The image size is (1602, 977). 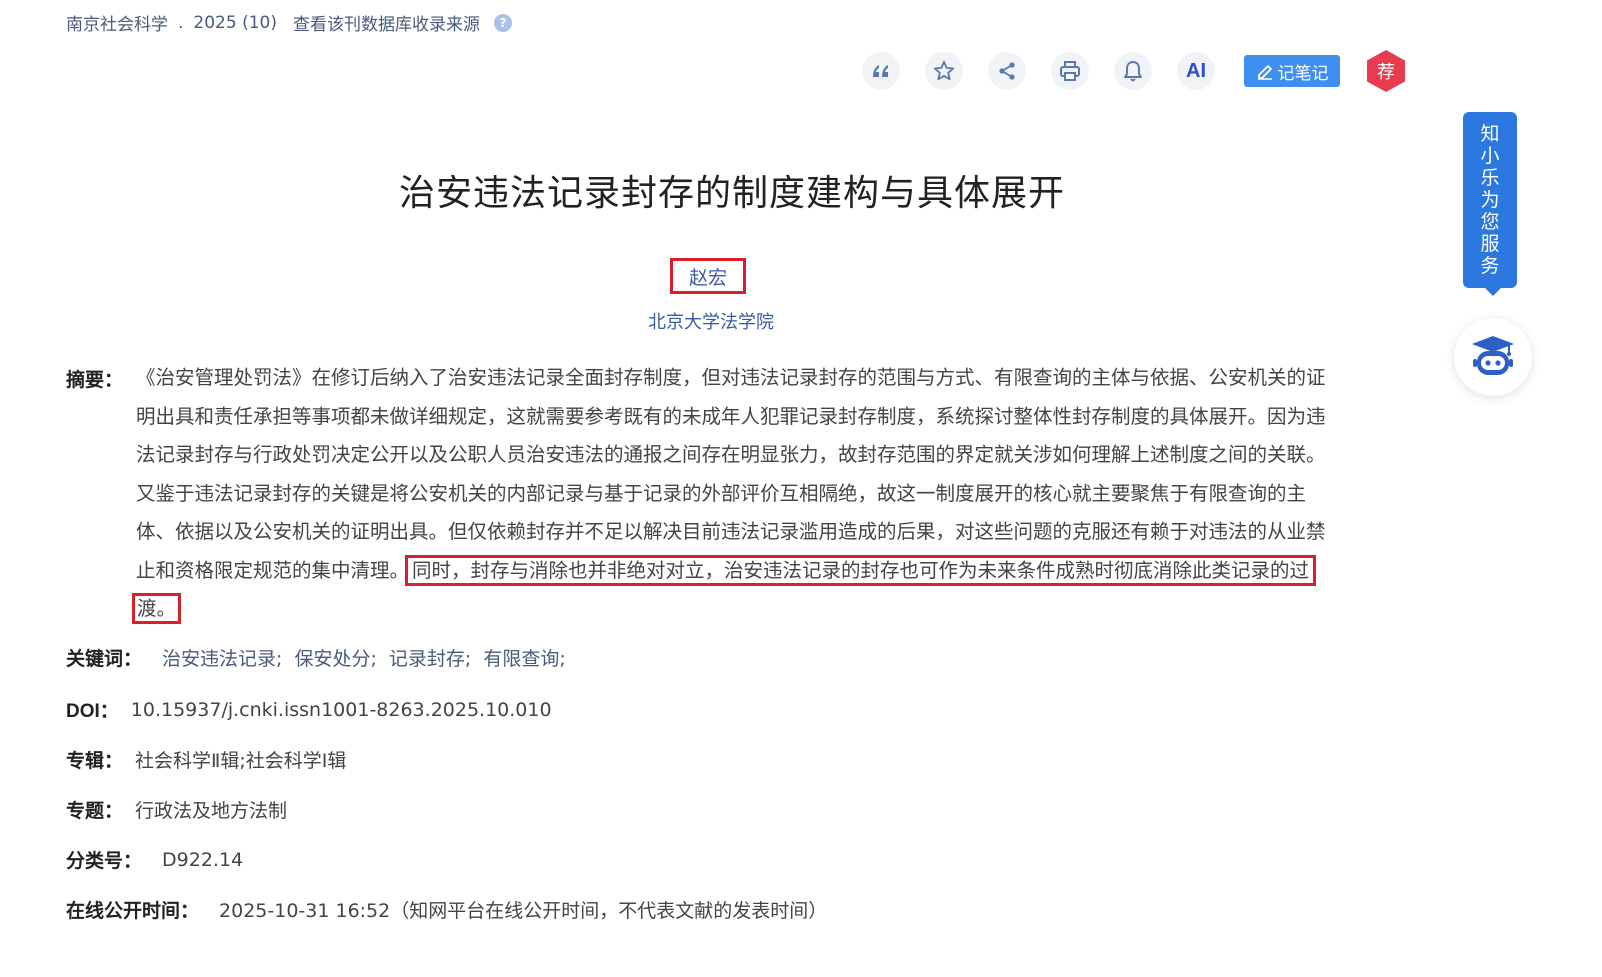 I want to click on bell-icon, so click(x=1133, y=71).